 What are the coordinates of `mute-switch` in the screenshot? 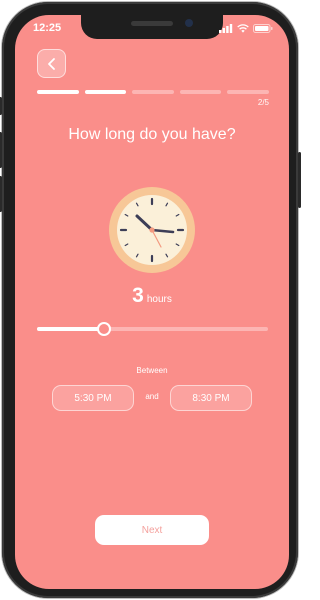 It's located at (1, 106).